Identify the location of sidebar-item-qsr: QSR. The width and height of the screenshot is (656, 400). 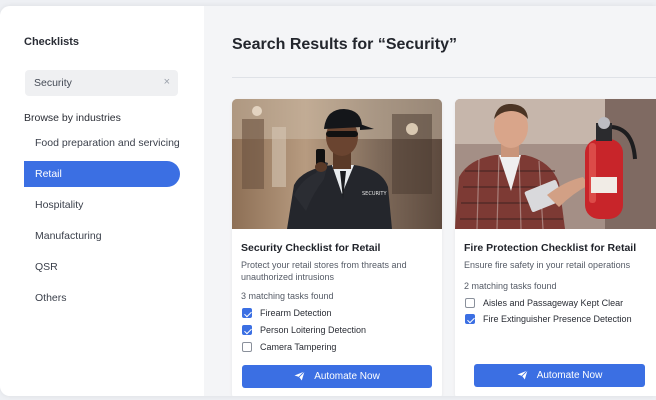
(102, 267).